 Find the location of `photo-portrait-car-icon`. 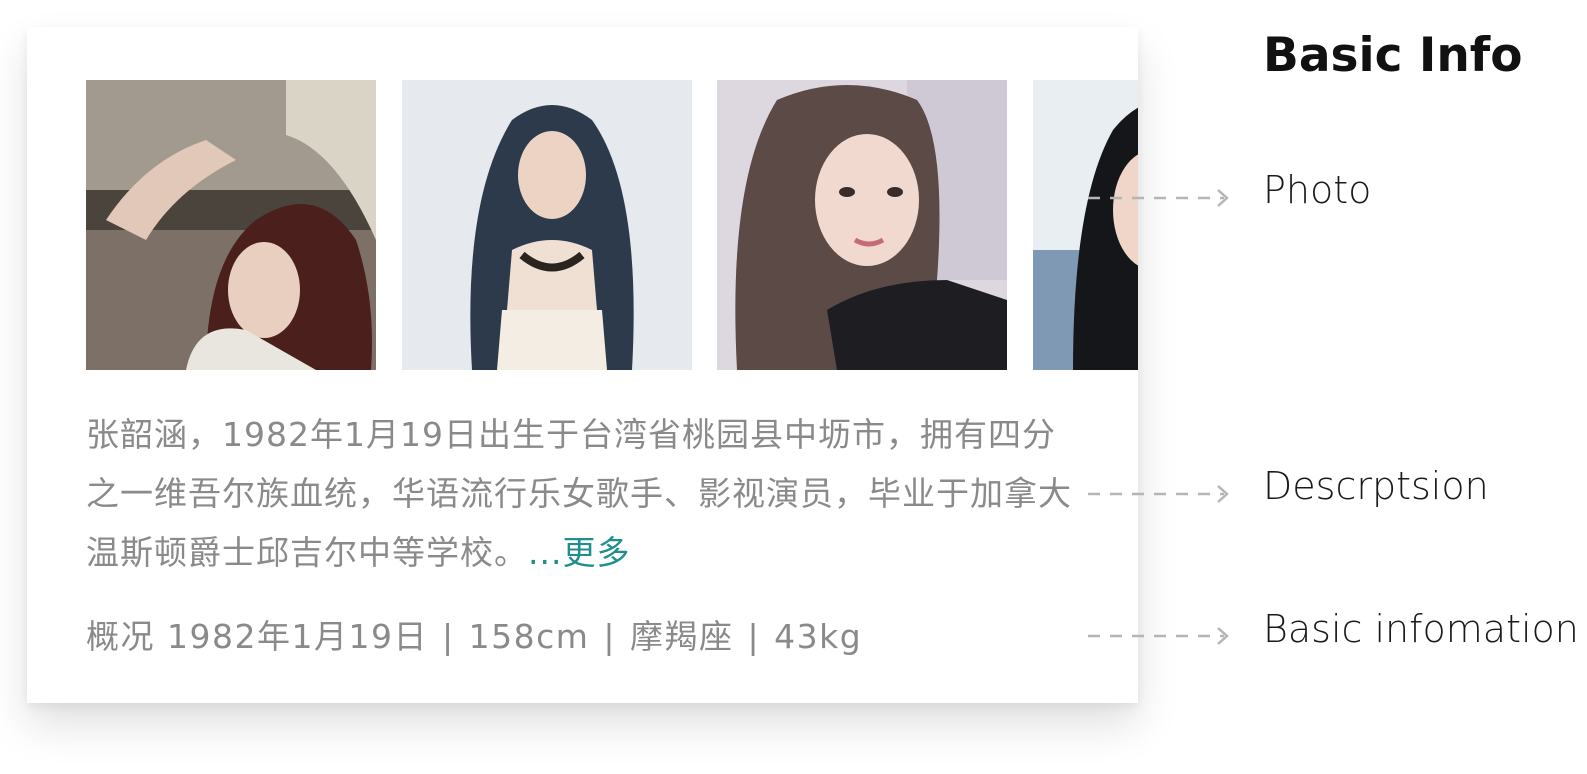

photo-portrait-car-icon is located at coordinates (231, 225).